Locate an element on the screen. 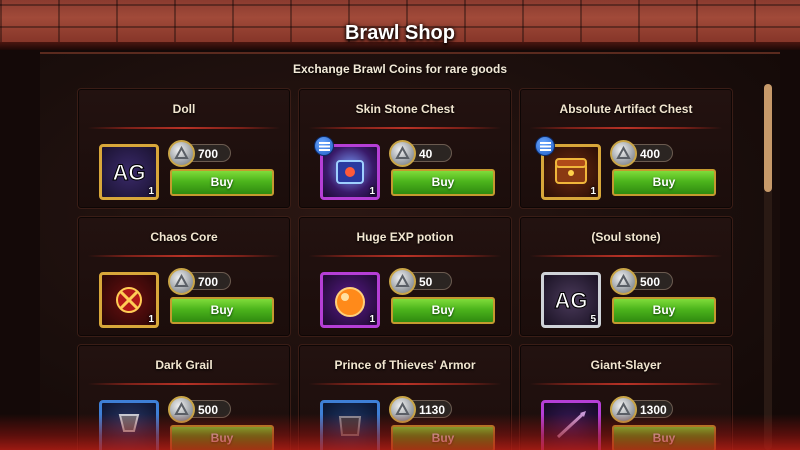 The height and width of the screenshot is (450, 800). item-name: Skin Stone Chest is located at coordinates (405, 109).